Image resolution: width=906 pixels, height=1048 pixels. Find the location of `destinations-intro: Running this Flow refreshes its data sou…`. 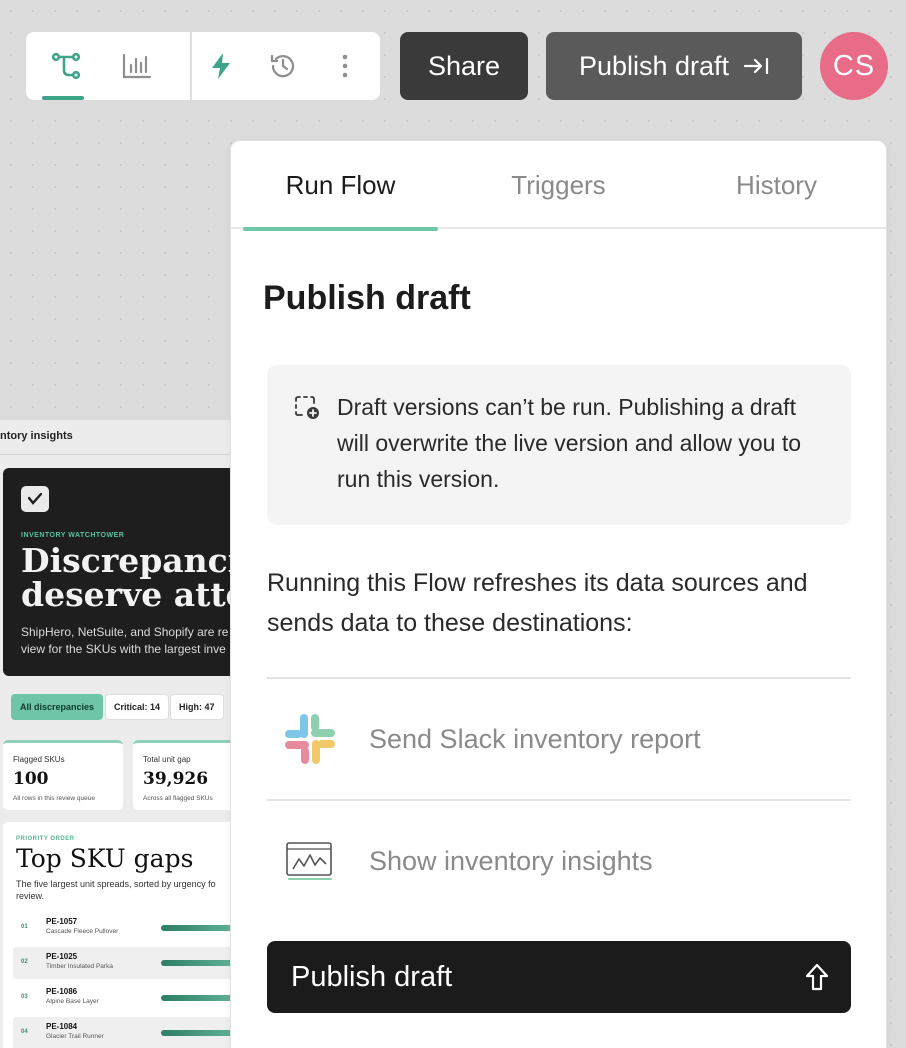

destinations-intro: Running this Flow refreshes its data sou… is located at coordinates (537, 603).